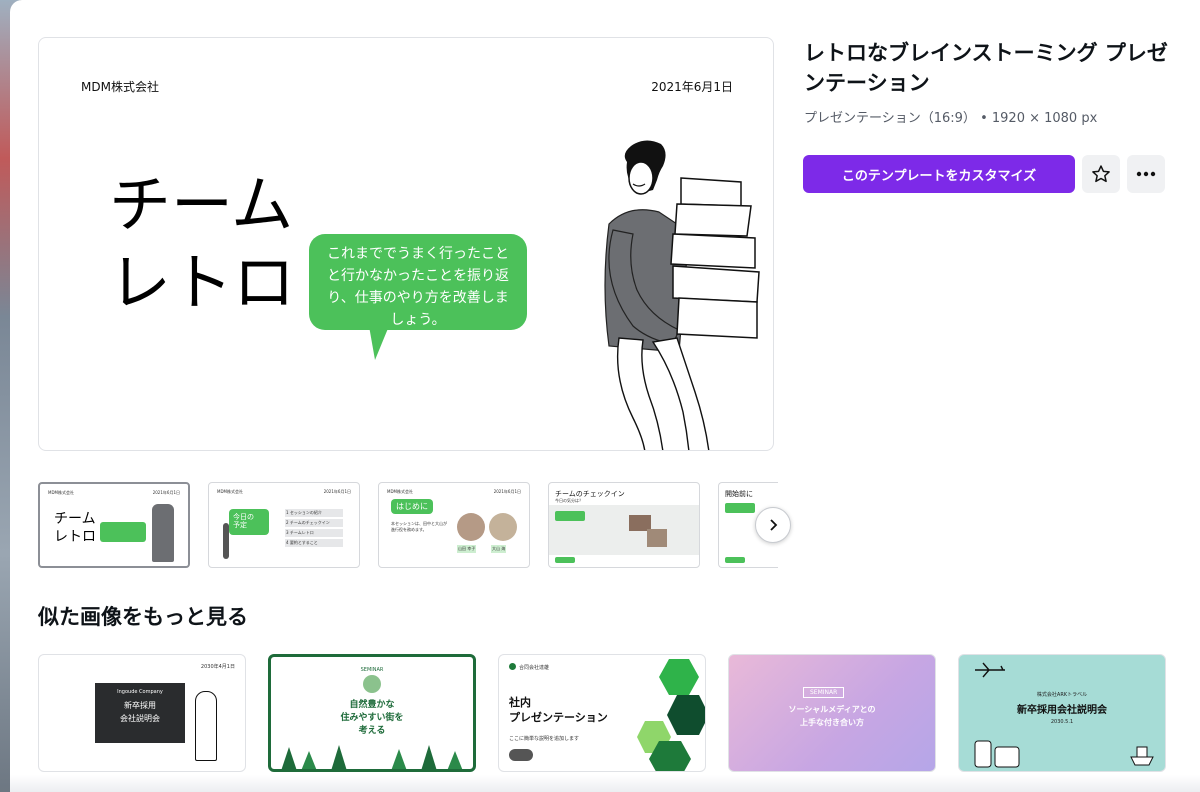 The image size is (1200, 792). What do you see at coordinates (372, 757) in the screenshot?
I see `forest-illustration` at bounding box center [372, 757].